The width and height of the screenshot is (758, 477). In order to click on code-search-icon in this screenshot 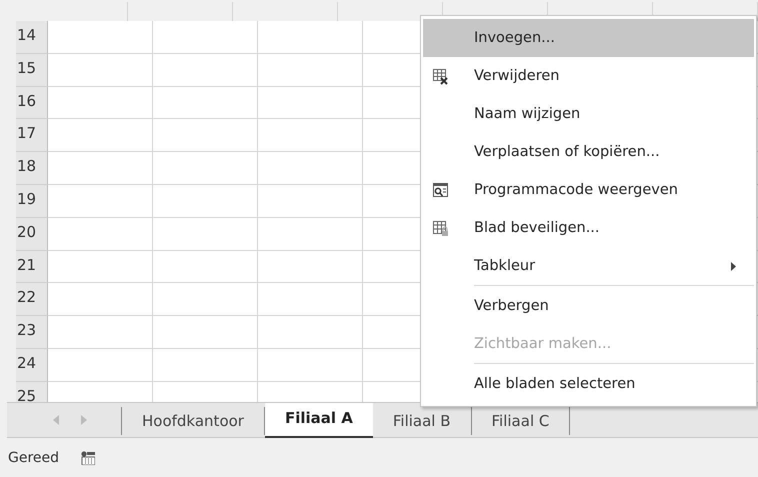, I will do `click(440, 190)`.